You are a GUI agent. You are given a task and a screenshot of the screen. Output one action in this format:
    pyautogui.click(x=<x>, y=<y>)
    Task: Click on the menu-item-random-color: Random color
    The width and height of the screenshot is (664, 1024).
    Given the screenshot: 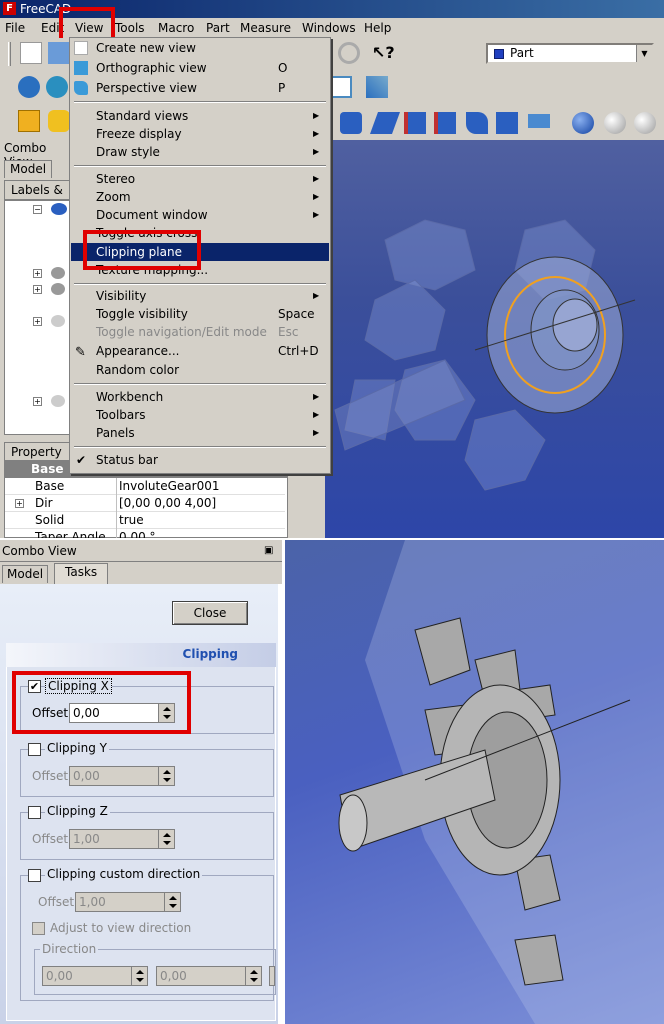 What is the action you would take?
    pyautogui.click(x=200, y=370)
    